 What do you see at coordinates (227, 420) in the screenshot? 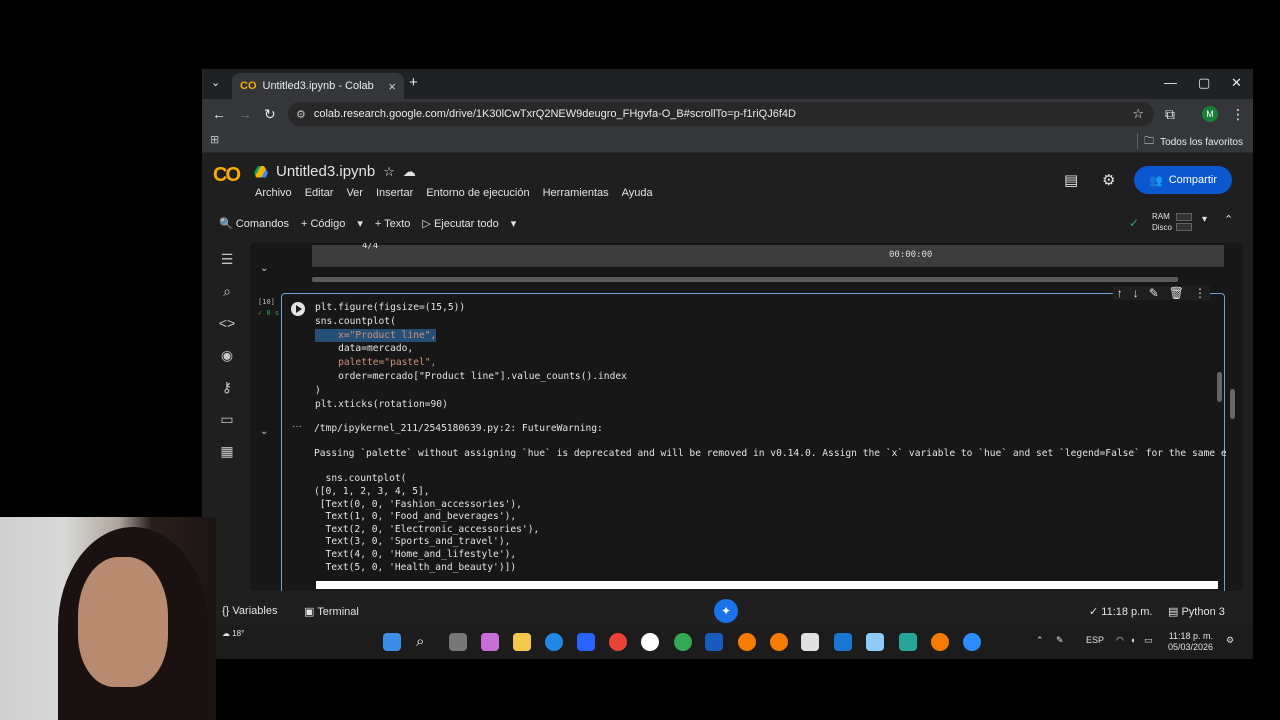
I see `files-folder-icon: ▭` at bounding box center [227, 420].